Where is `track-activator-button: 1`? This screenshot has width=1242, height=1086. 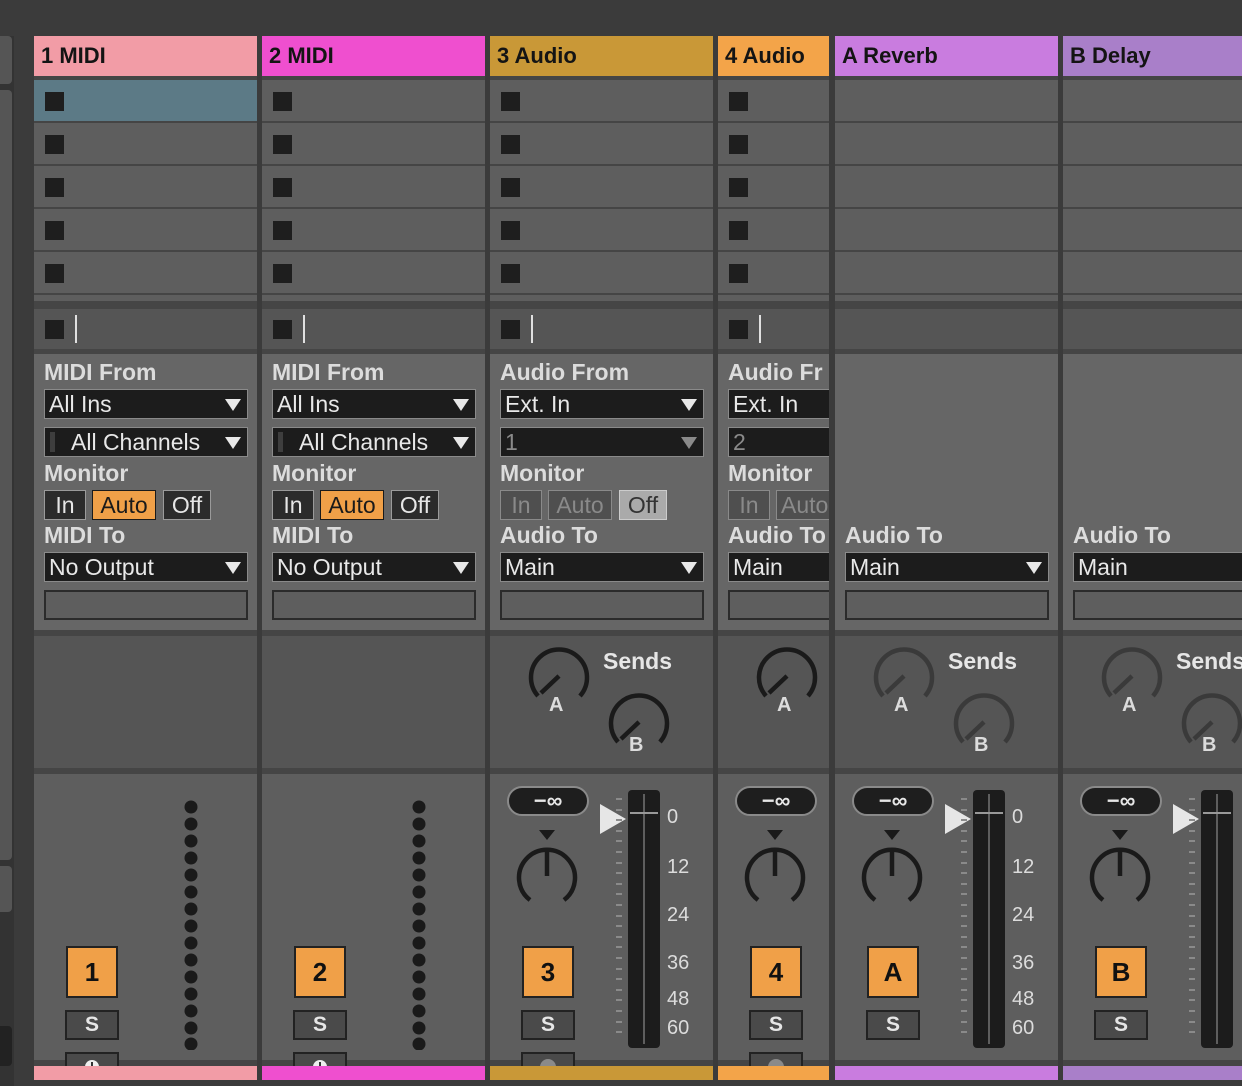
track-activator-button: 1 is located at coordinates (92, 972).